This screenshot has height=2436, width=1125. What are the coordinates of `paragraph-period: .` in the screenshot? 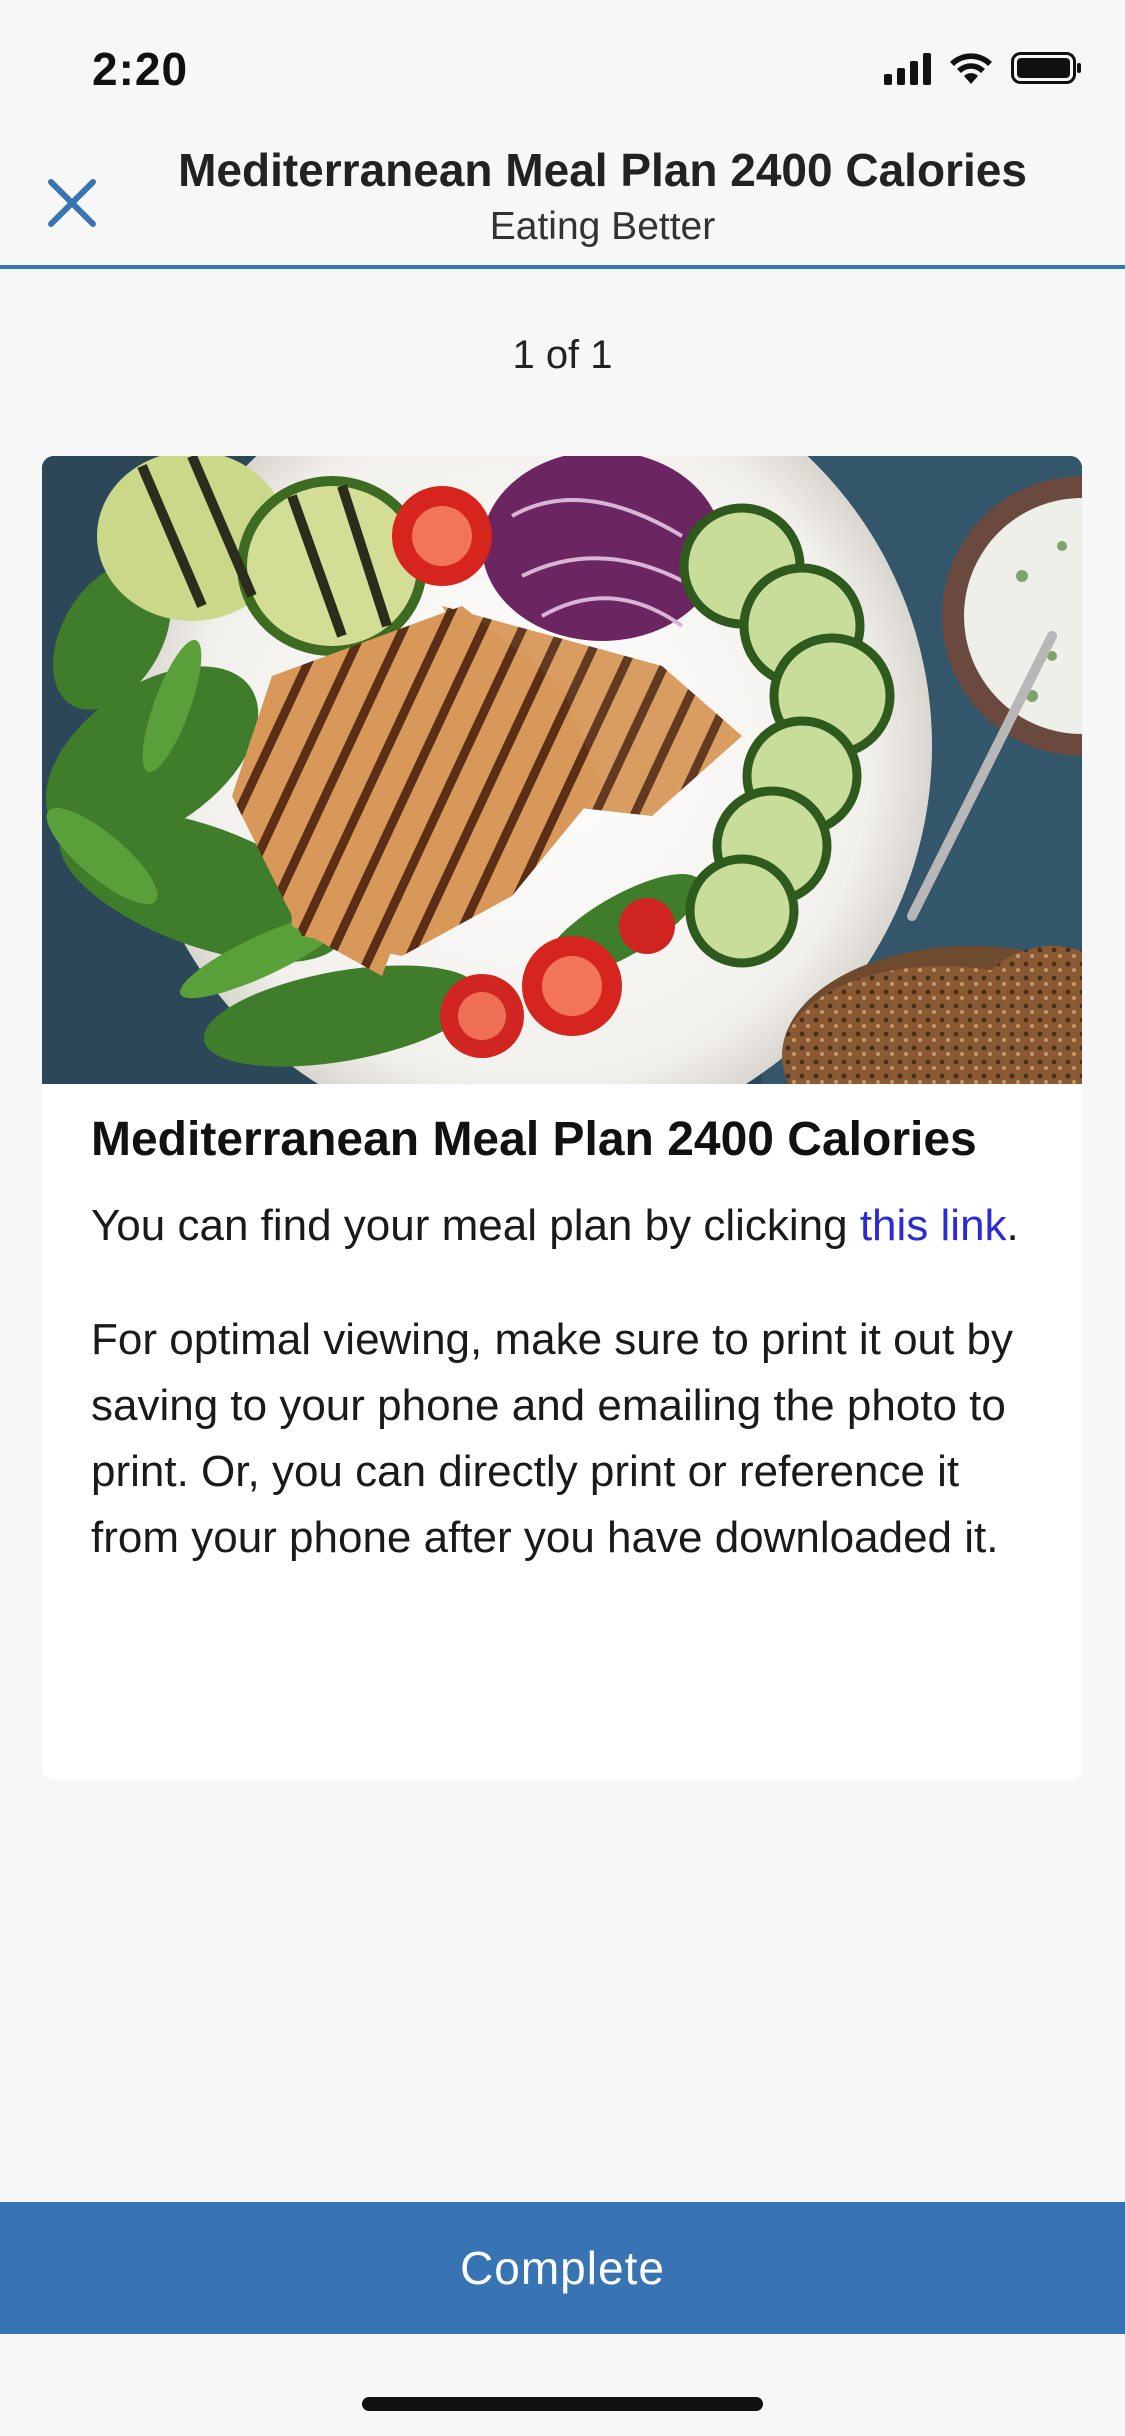 It's located at (1012, 1225).